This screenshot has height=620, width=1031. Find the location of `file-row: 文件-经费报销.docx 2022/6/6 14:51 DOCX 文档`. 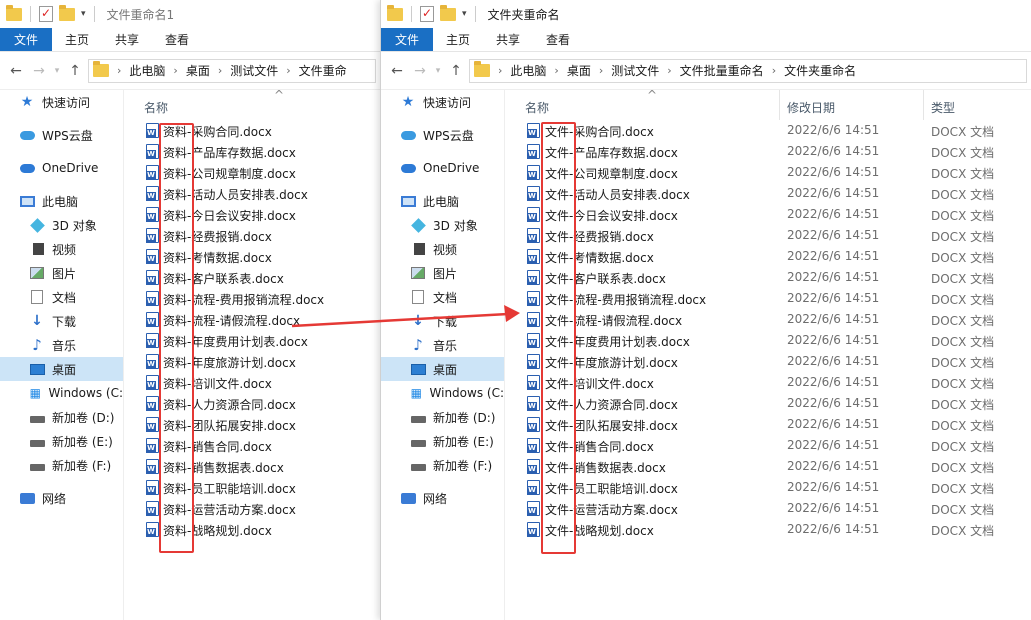

file-row: 文件-经费报销.docx 2022/6/6 14:51 DOCX 文档 is located at coordinates (770, 235).